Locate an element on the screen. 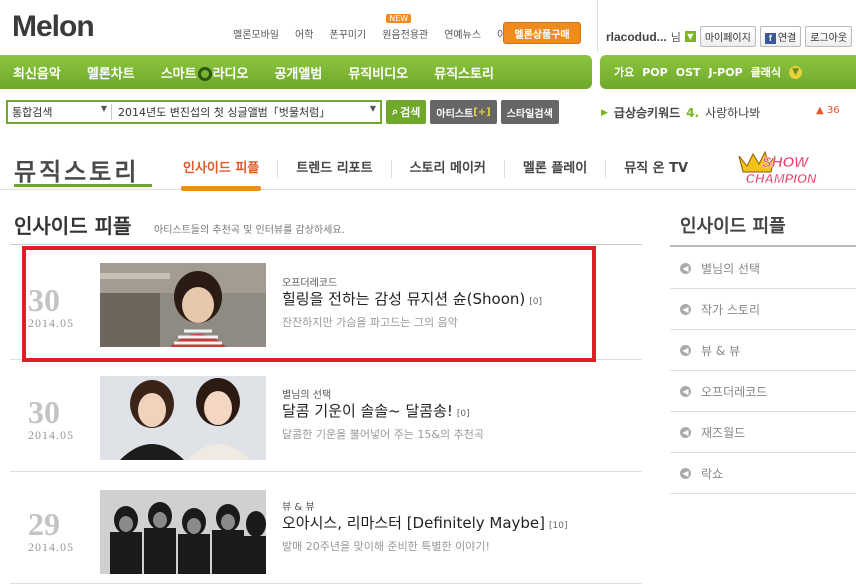 The width and height of the screenshot is (856, 586). artist-search-button: 아티스트 [+] is located at coordinates (463, 112).